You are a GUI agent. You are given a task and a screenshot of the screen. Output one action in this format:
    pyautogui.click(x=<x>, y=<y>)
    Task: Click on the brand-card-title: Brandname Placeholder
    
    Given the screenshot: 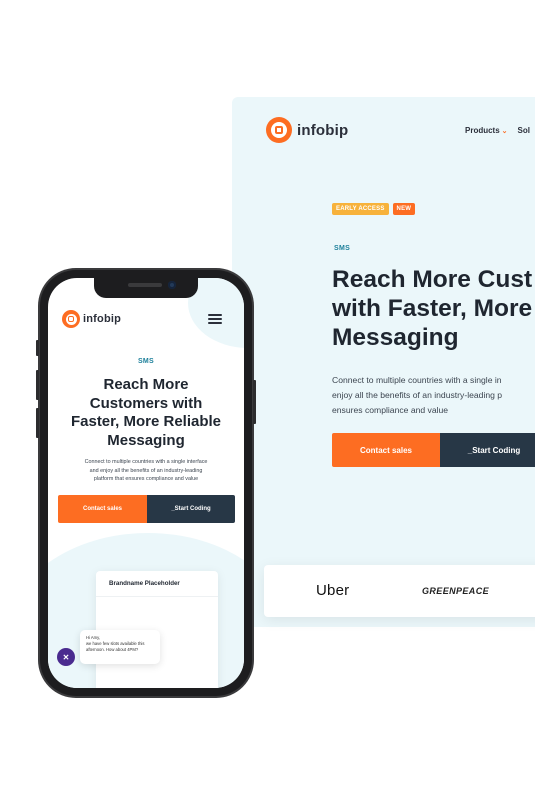 What is the action you would take?
    pyautogui.click(x=157, y=584)
    